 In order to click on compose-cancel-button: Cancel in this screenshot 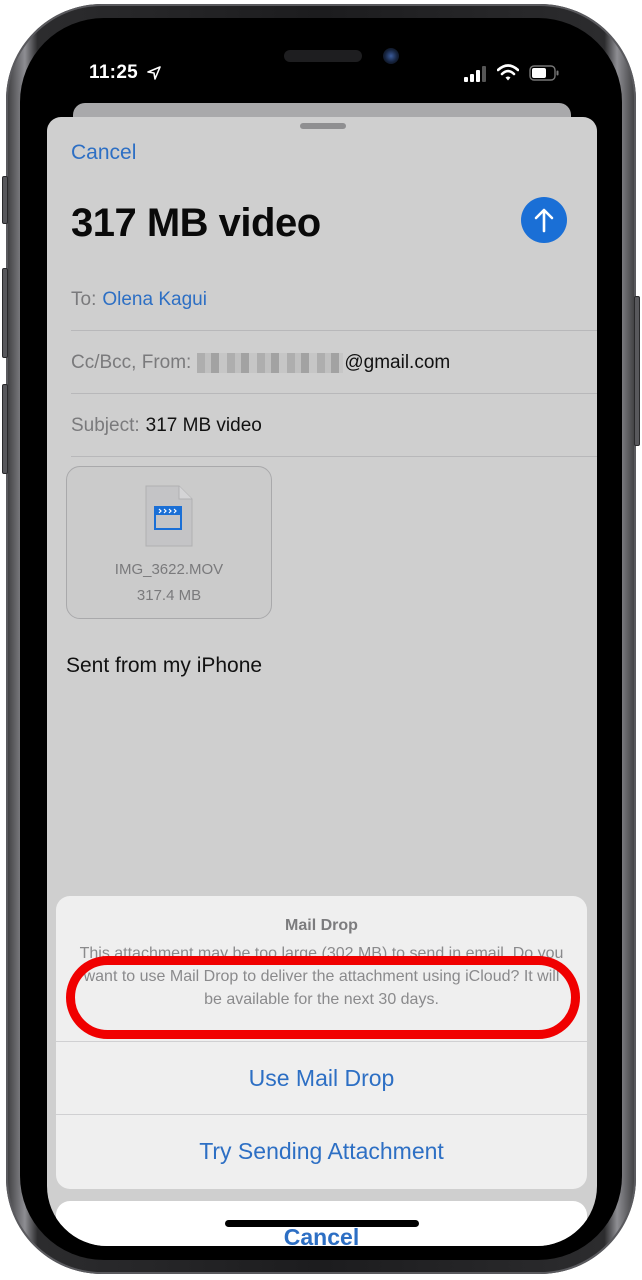, I will do `click(103, 153)`.